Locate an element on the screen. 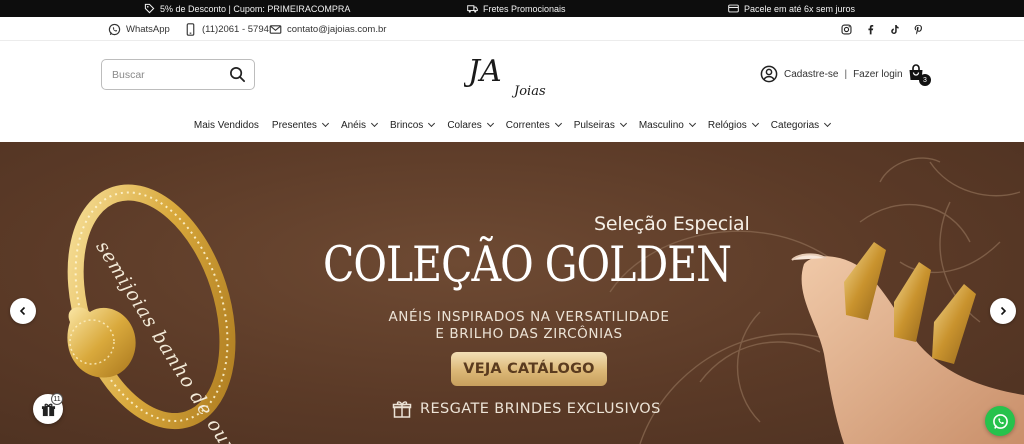 The height and width of the screenshot is (444, 1024). banner-subtitle-line2: E BRILHO DAS ZIRCÔNIAS is located at coordinates (529, 334).